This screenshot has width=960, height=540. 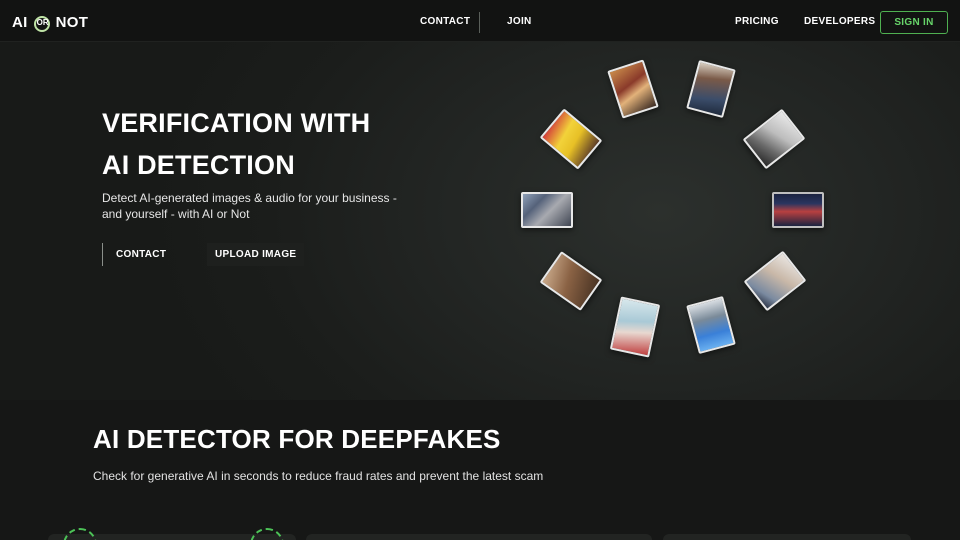 I want to click on example-image-bearded-man, so click(x=571, y=281).